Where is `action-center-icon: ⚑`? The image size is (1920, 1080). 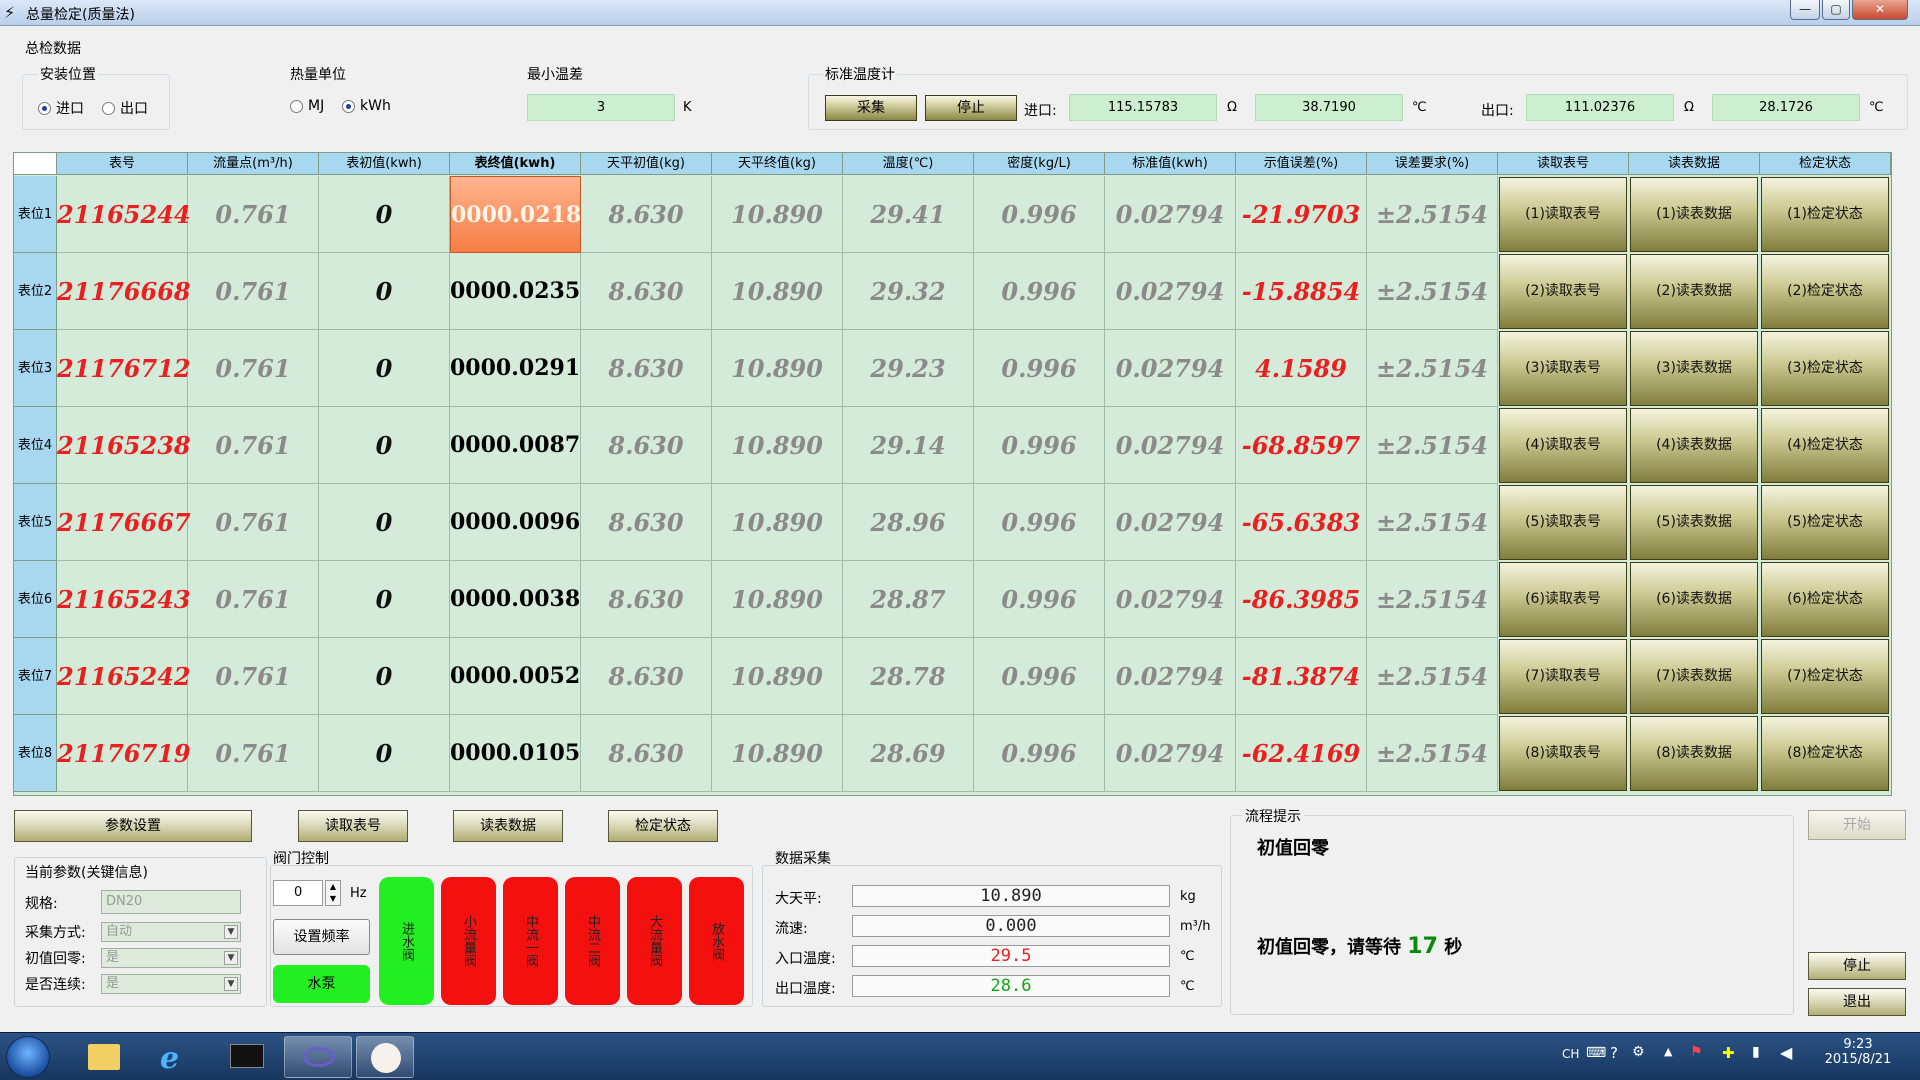 action-center-icon: ⚑ is located at coordinates (1696, 1052).